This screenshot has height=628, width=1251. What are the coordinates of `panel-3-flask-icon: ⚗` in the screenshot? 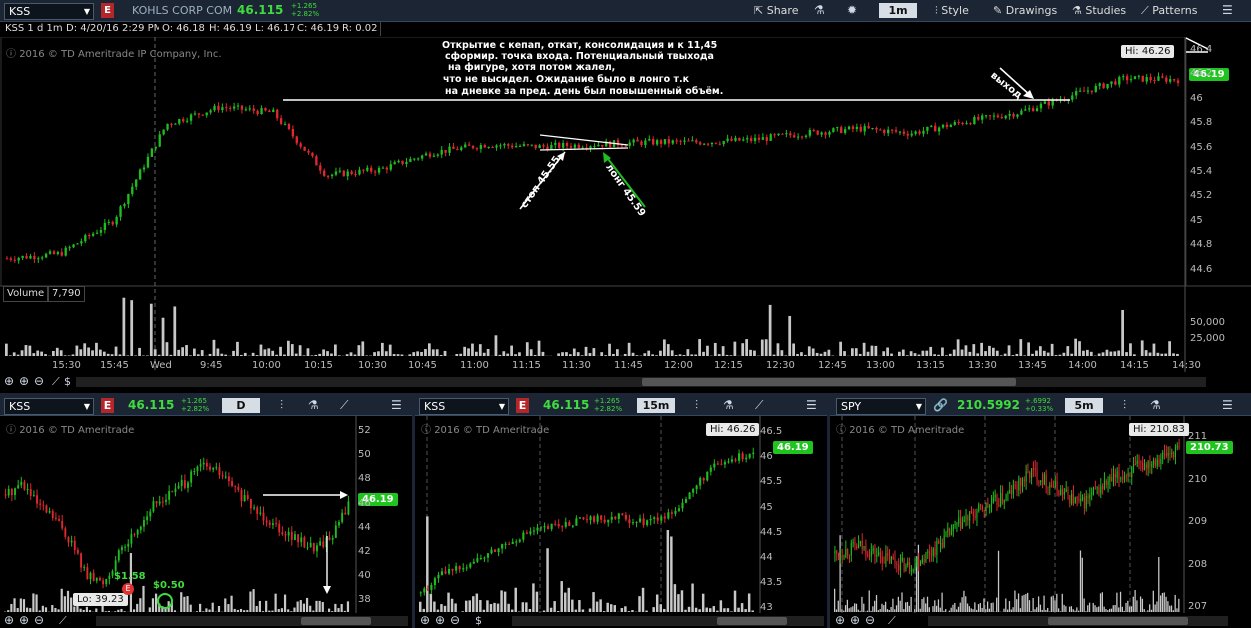 It's located at (1155, 405).